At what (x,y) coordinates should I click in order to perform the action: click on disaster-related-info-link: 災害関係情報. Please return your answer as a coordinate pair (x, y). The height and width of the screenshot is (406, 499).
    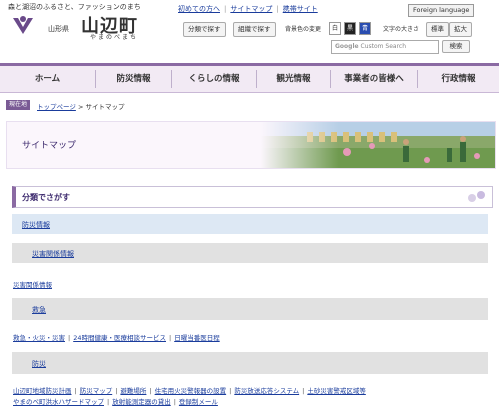
    Looking at the image, I should click on (32, 285).